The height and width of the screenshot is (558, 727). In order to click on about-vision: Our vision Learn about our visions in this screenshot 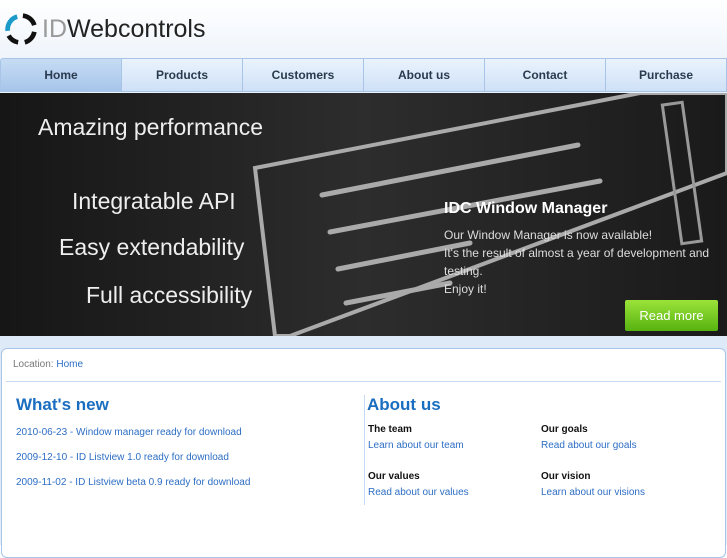, I will do `click(593, 484)`.